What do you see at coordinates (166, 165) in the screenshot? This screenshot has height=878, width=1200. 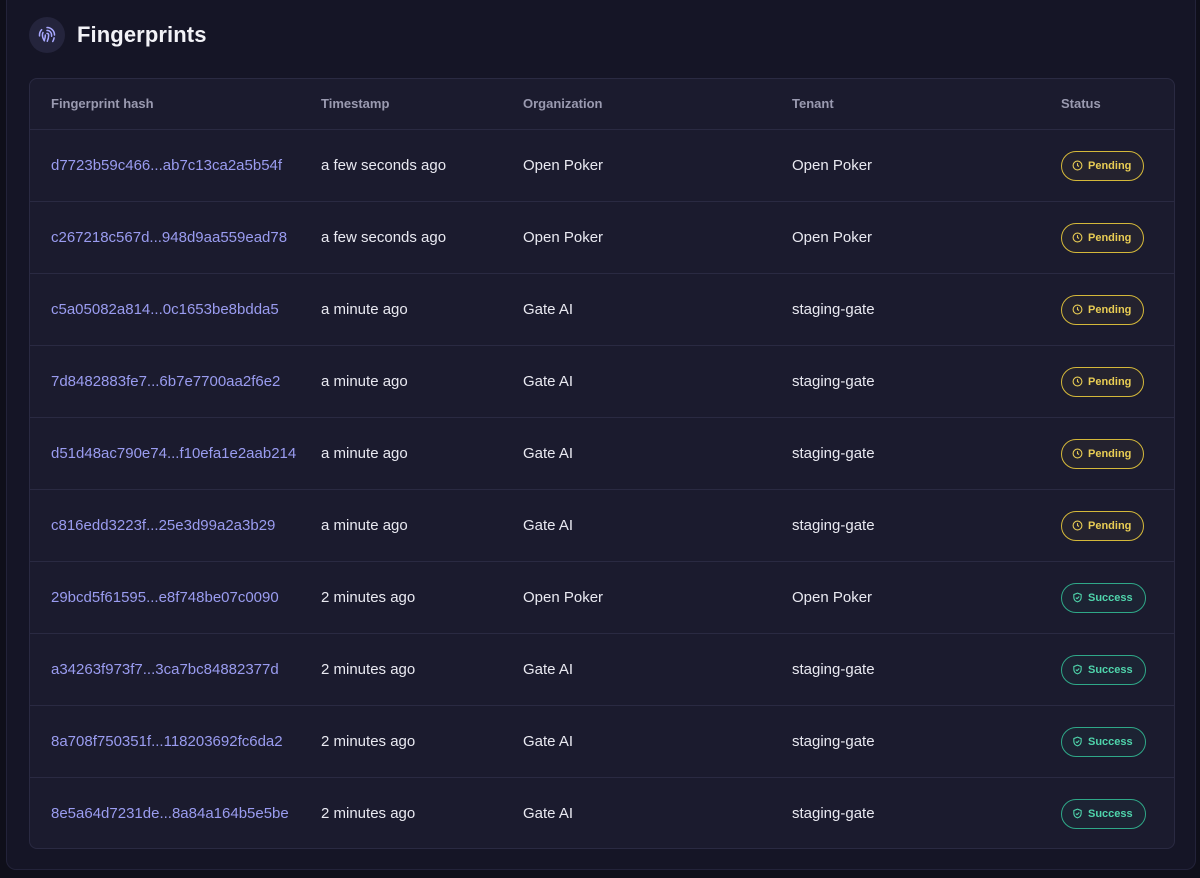 I see `fingerprint-hash-link: d7723b59c466...ab7c13ca2a5b54f` at bounding box center [166, 165].